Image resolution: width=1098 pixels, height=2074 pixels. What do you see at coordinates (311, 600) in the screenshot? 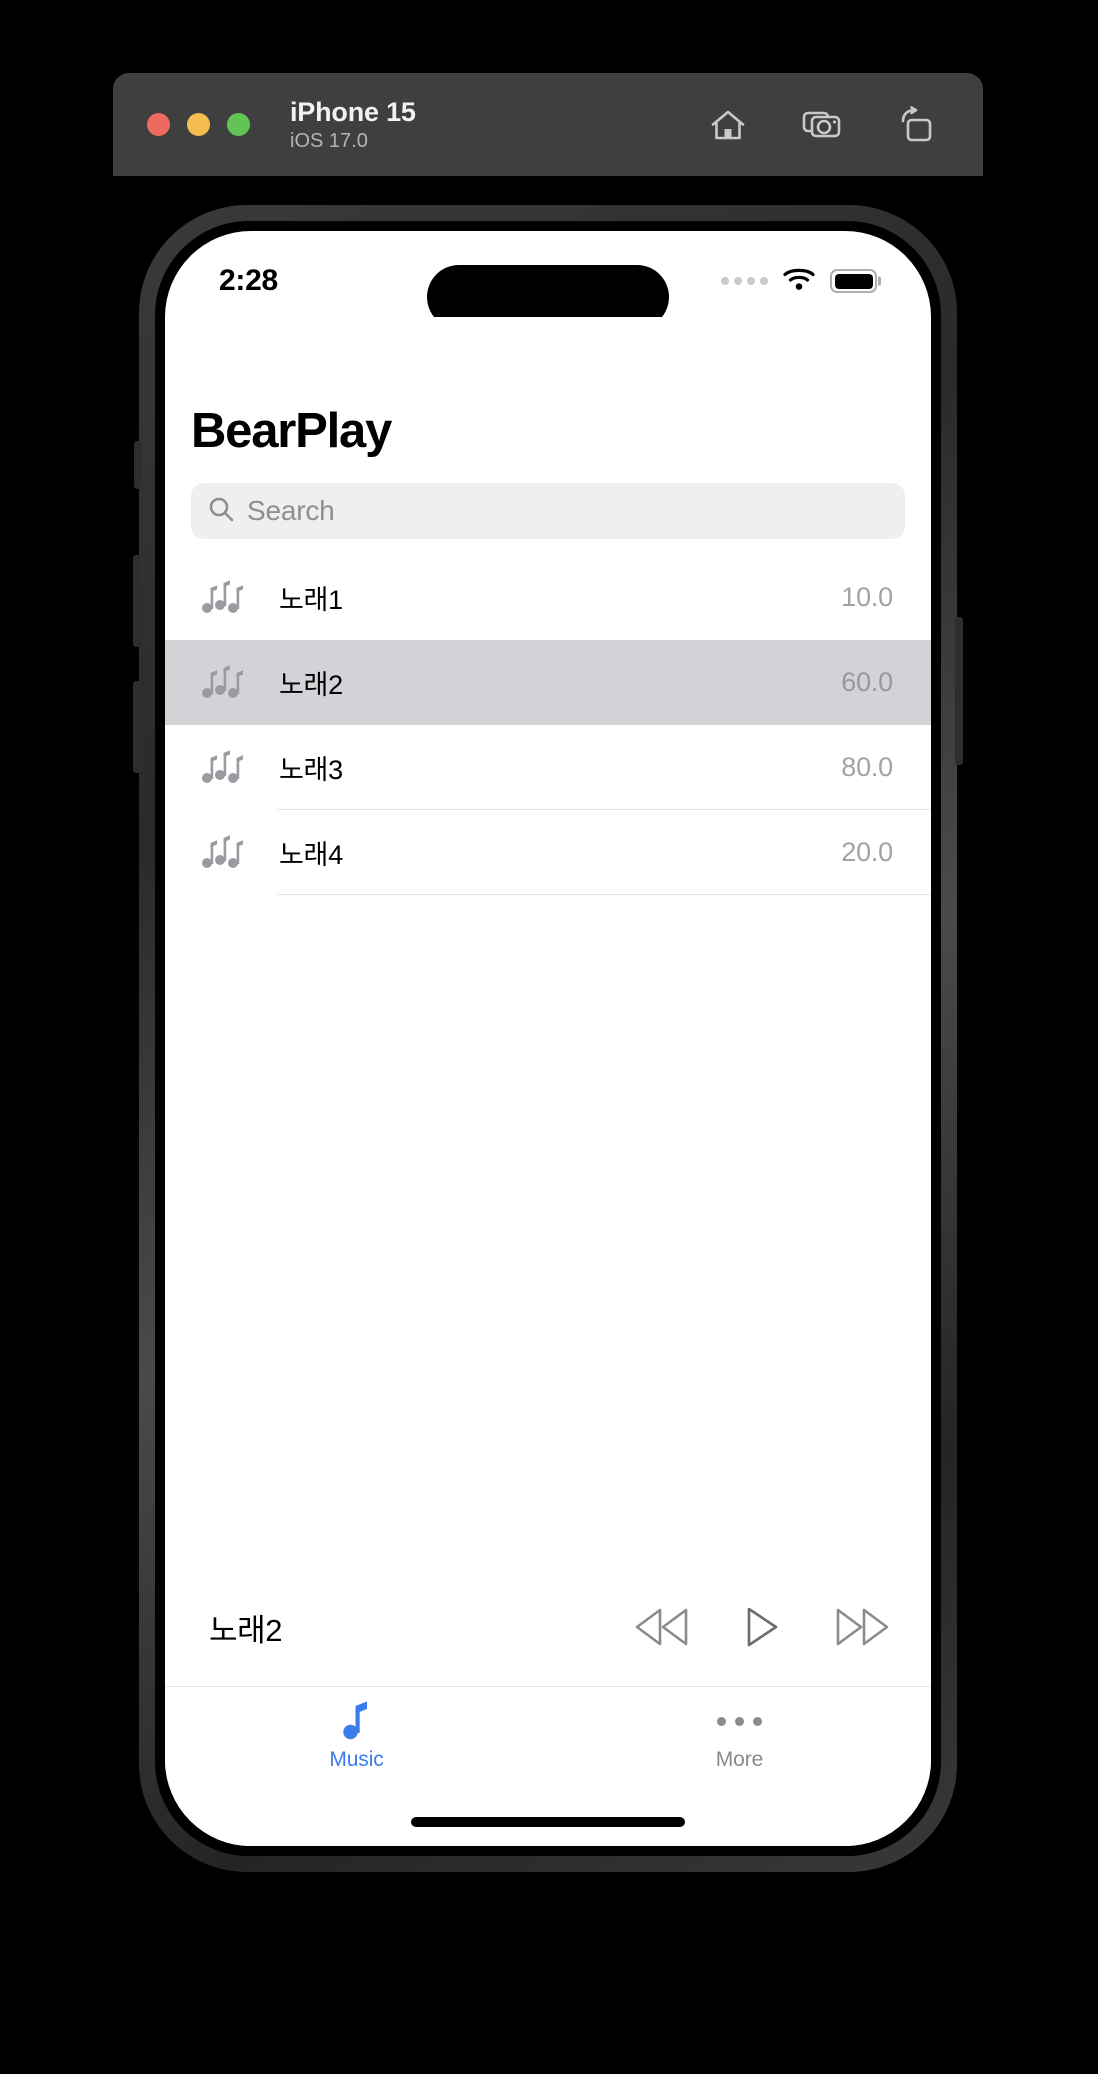
I see `song-name: 노래1` at bounding box center [311, 600].